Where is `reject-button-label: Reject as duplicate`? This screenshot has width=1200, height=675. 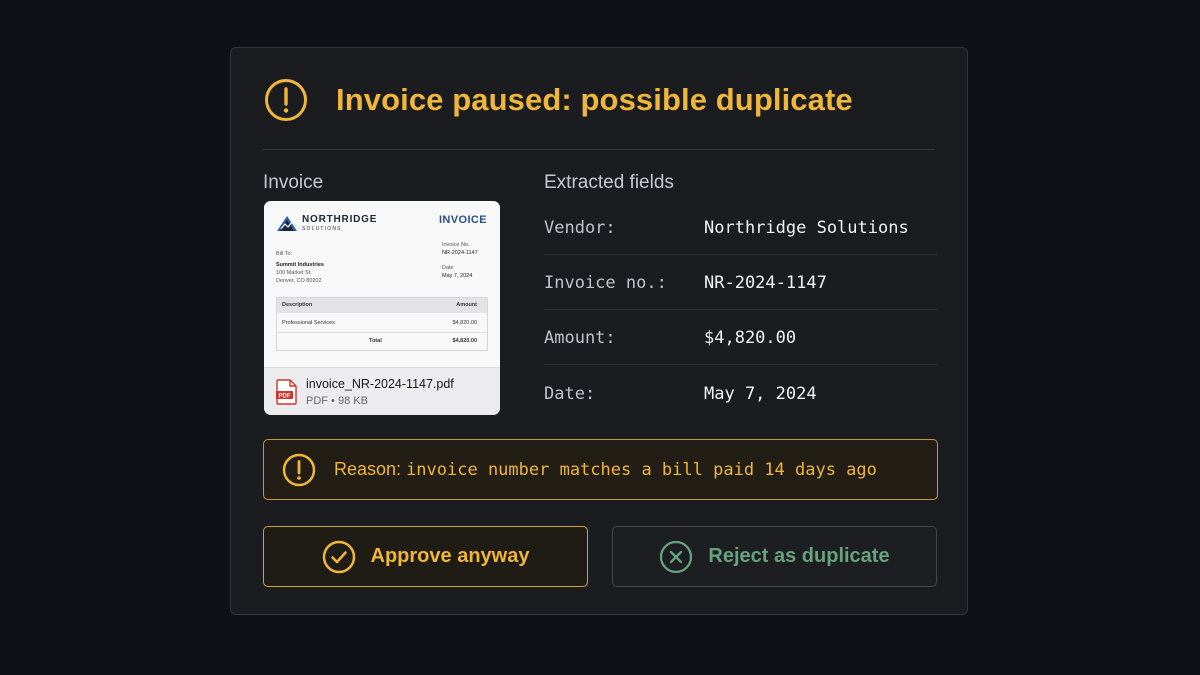 reject-button-label: Reject as duplicate is located at coordinates (799, 556).